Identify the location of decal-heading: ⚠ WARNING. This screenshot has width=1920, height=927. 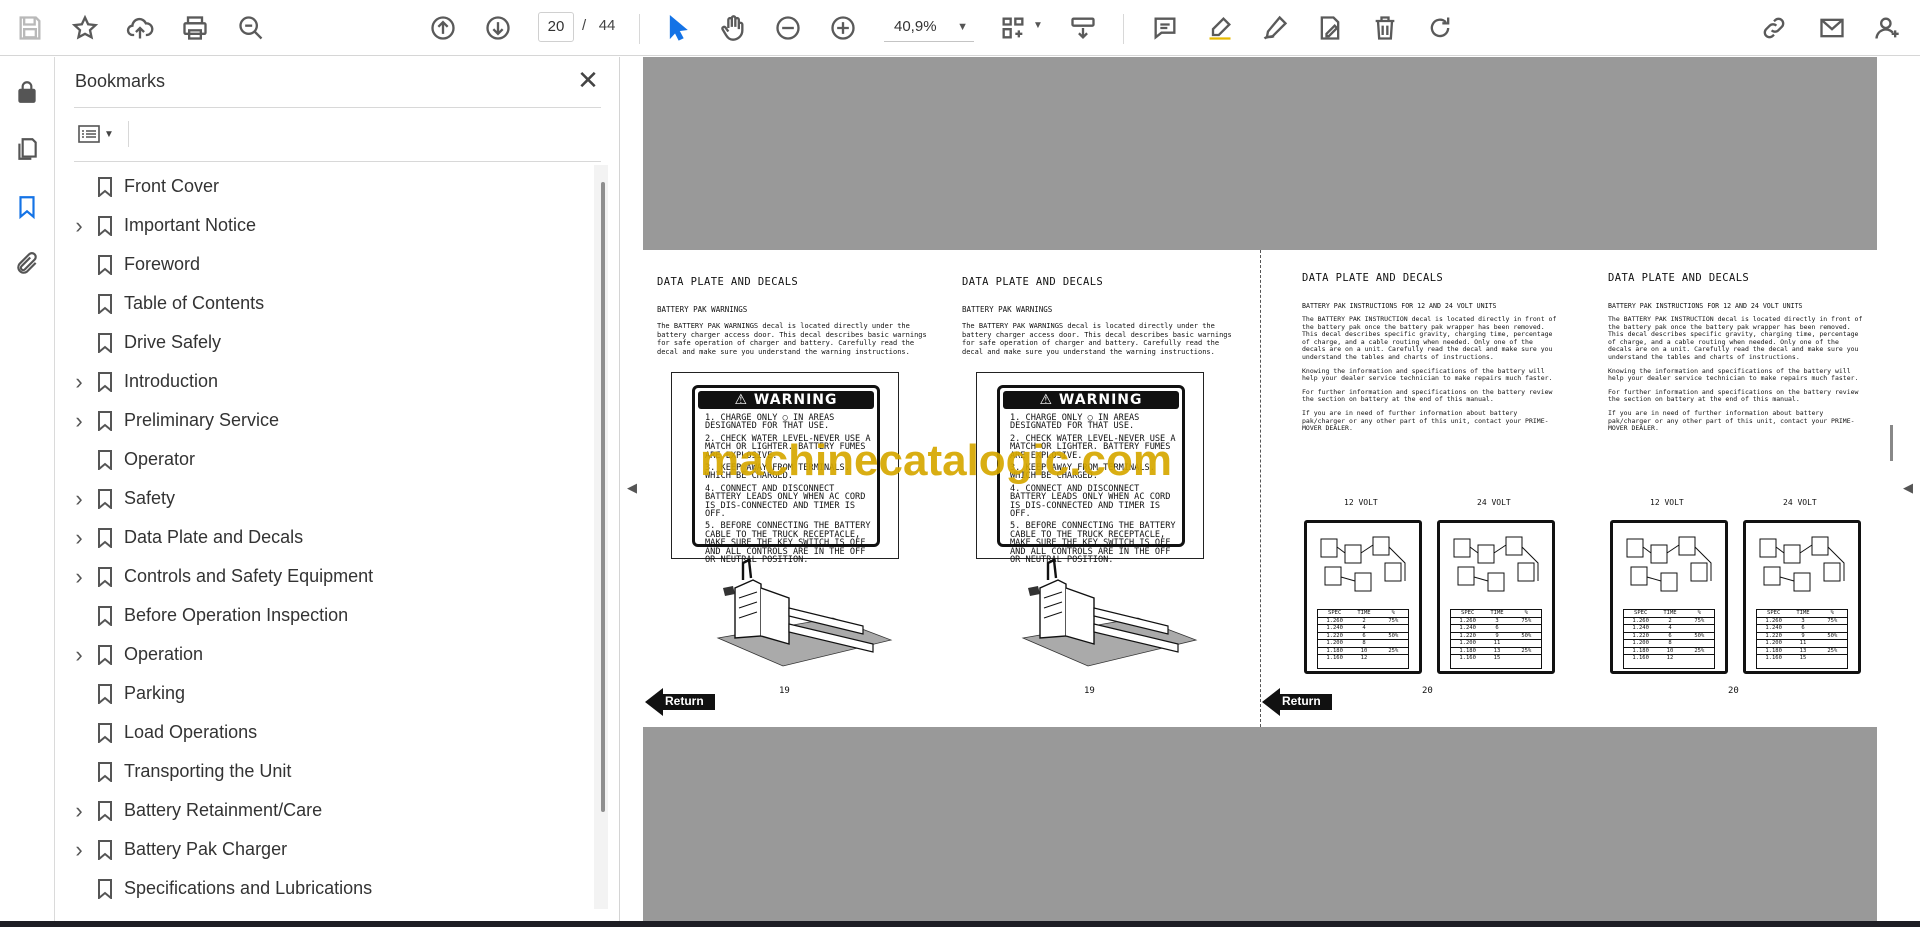
(786, 400).